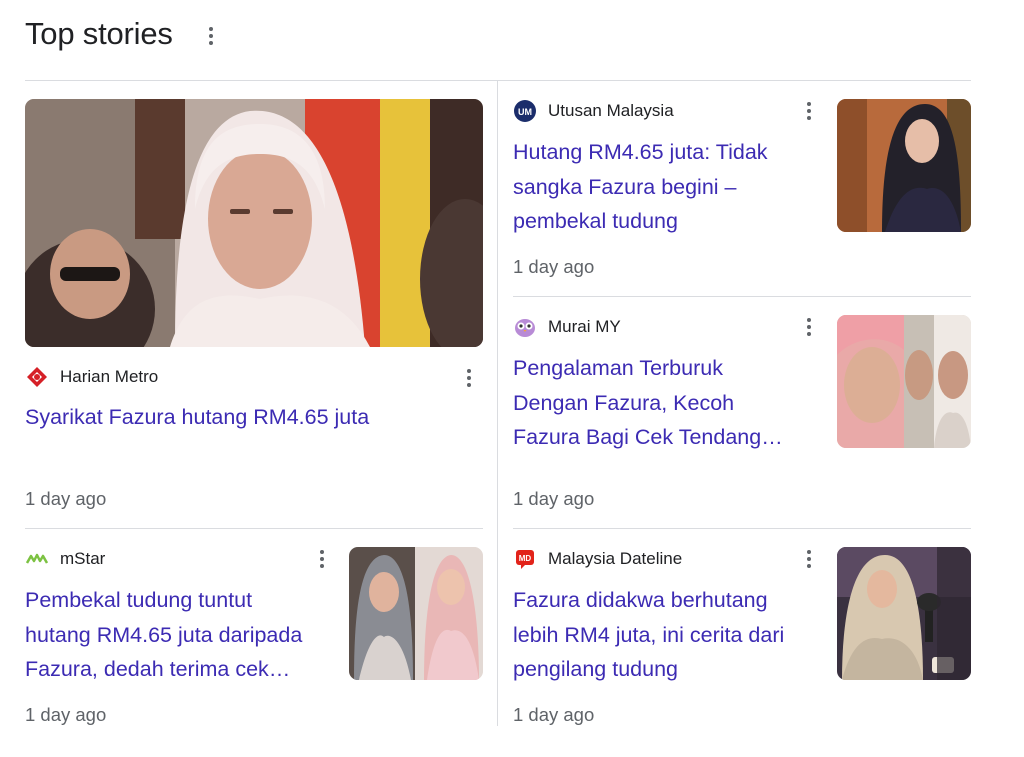 The image size is (1024, 757). I want to click on podcast-interview-photo, so click(904, 613).